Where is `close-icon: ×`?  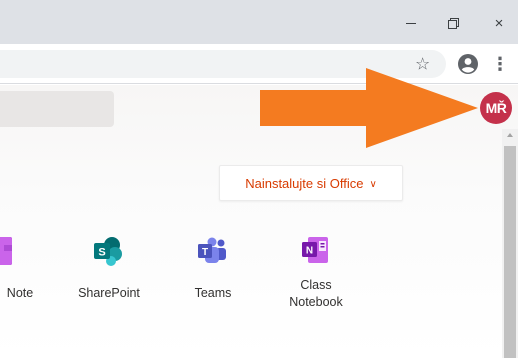
close-icon: × is located at coordinates (499, 23).